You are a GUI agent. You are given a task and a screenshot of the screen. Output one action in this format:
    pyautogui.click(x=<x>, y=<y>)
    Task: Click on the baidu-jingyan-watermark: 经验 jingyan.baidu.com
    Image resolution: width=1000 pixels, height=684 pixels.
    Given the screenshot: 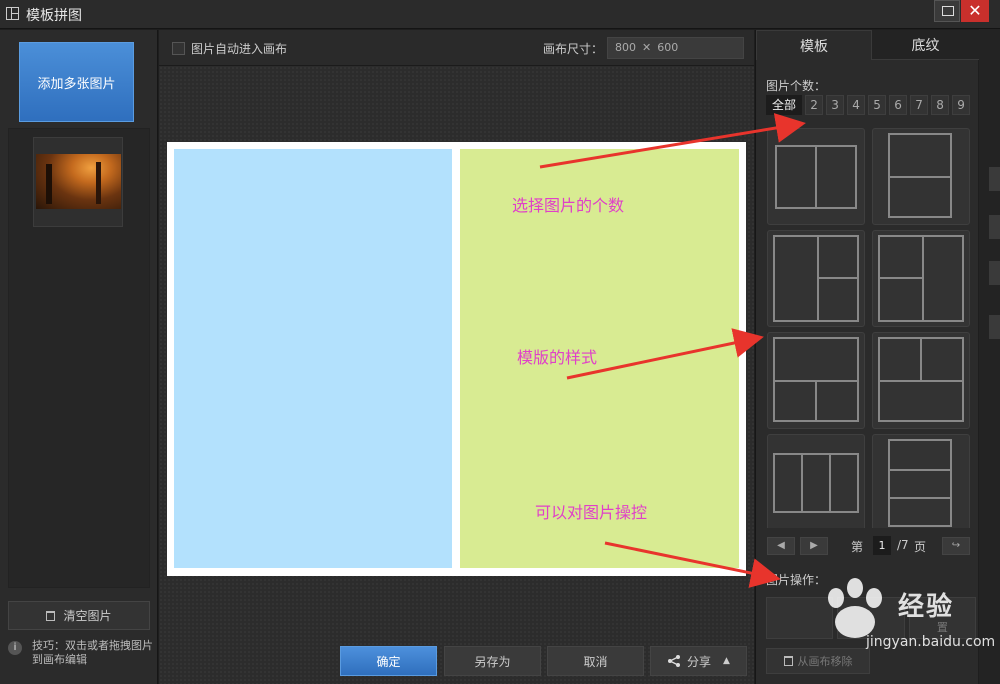 What is the action you would take?
    pyautogui.click(x=909, y=613)
    